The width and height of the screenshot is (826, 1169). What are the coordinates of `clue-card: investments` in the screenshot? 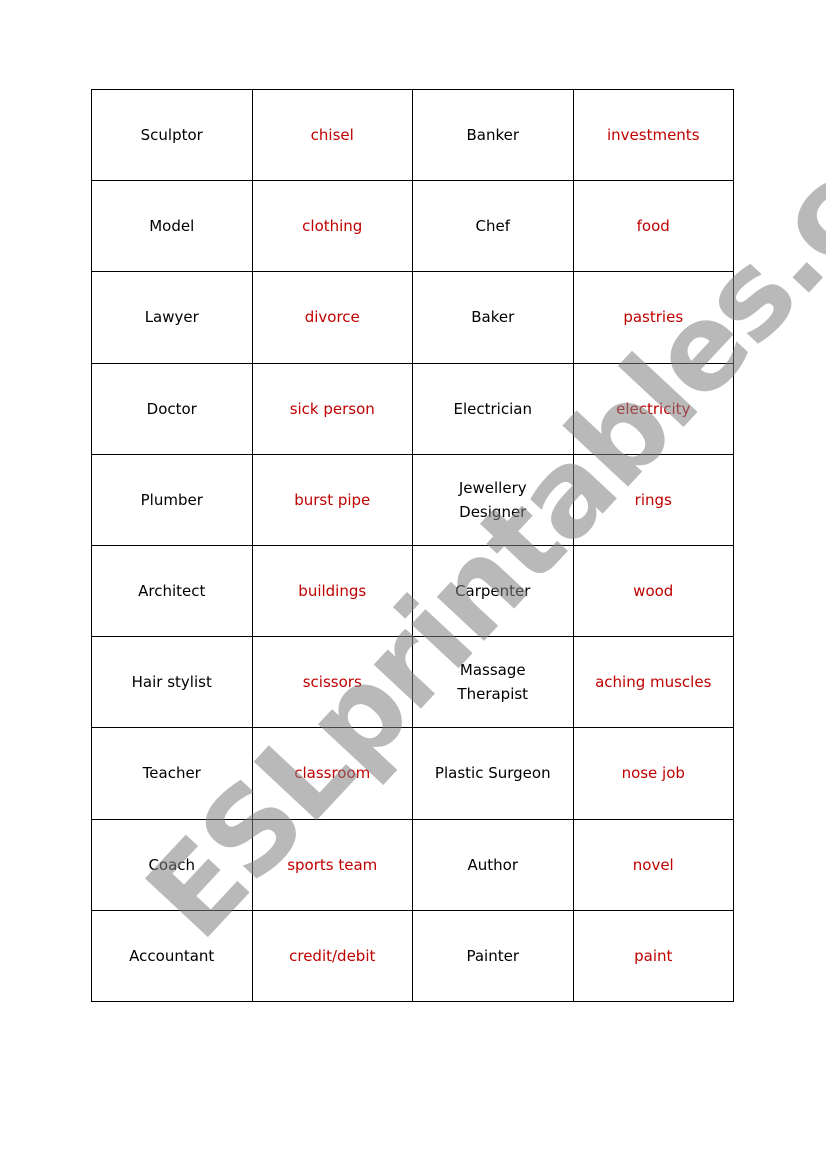 It's located at (653, 135).